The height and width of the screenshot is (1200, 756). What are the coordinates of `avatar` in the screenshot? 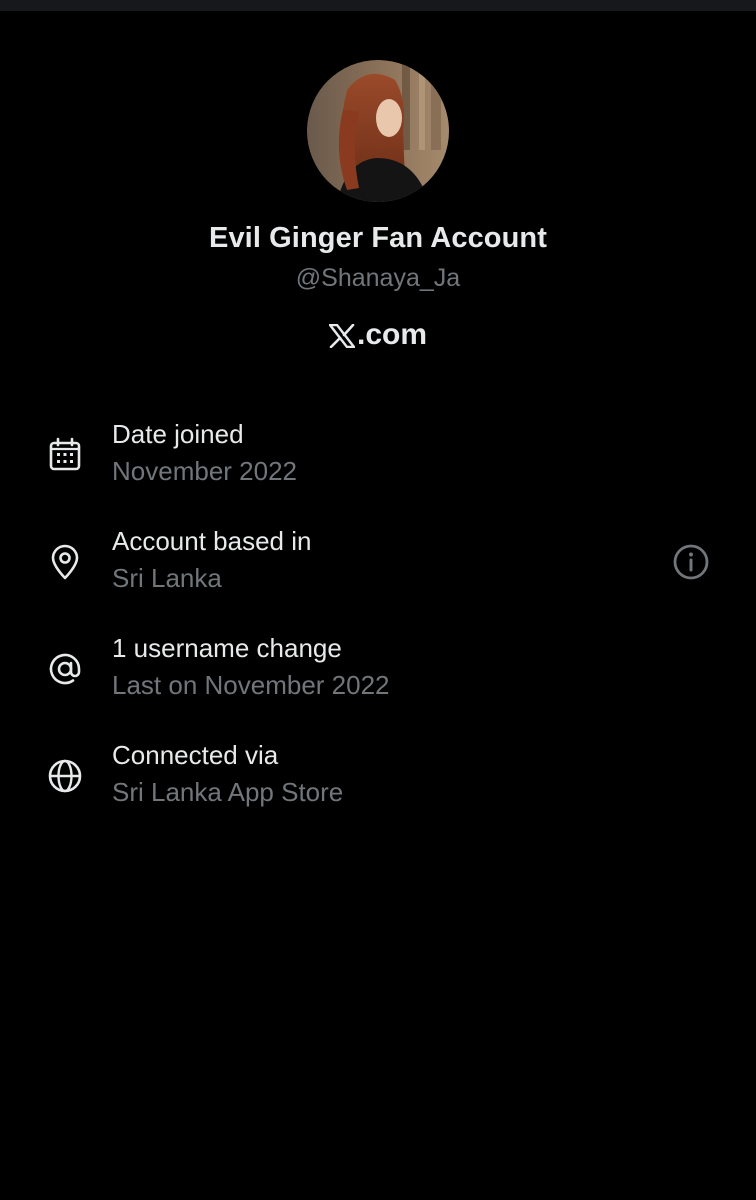 It's located at (378, 131).